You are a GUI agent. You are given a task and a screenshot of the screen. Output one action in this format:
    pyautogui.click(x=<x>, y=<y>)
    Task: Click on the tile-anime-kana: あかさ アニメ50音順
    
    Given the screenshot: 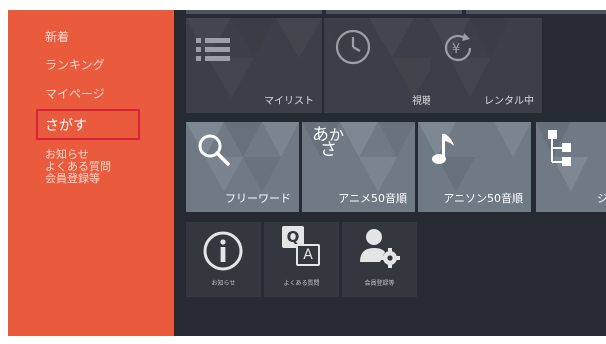 What is the action you would take?
    pyautogui.click(x=358, y=167)
    